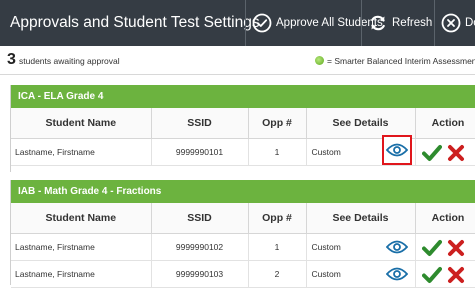 This screenshot has height=288, width=475. I want to click on awaiting-count: 3, so click(11, 59).